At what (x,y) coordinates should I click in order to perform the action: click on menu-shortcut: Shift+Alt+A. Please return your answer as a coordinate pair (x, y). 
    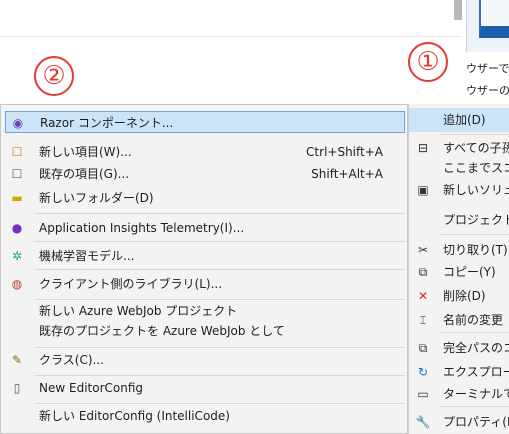
    Looking at the image, I should click on (347, 174).